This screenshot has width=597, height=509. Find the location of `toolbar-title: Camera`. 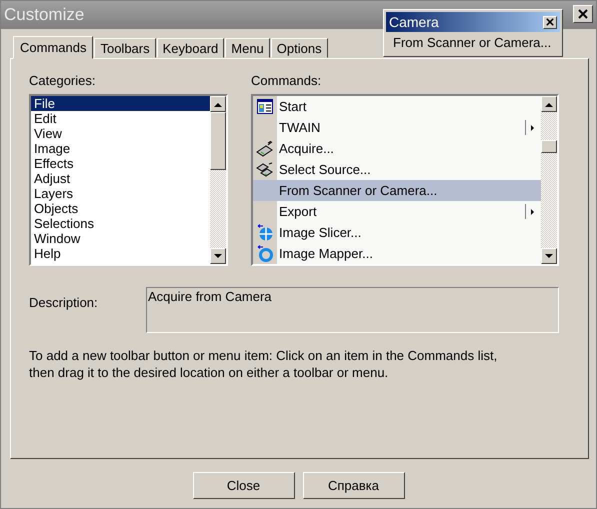

toolbar-title: Camera is located at coordinates (414, 22).